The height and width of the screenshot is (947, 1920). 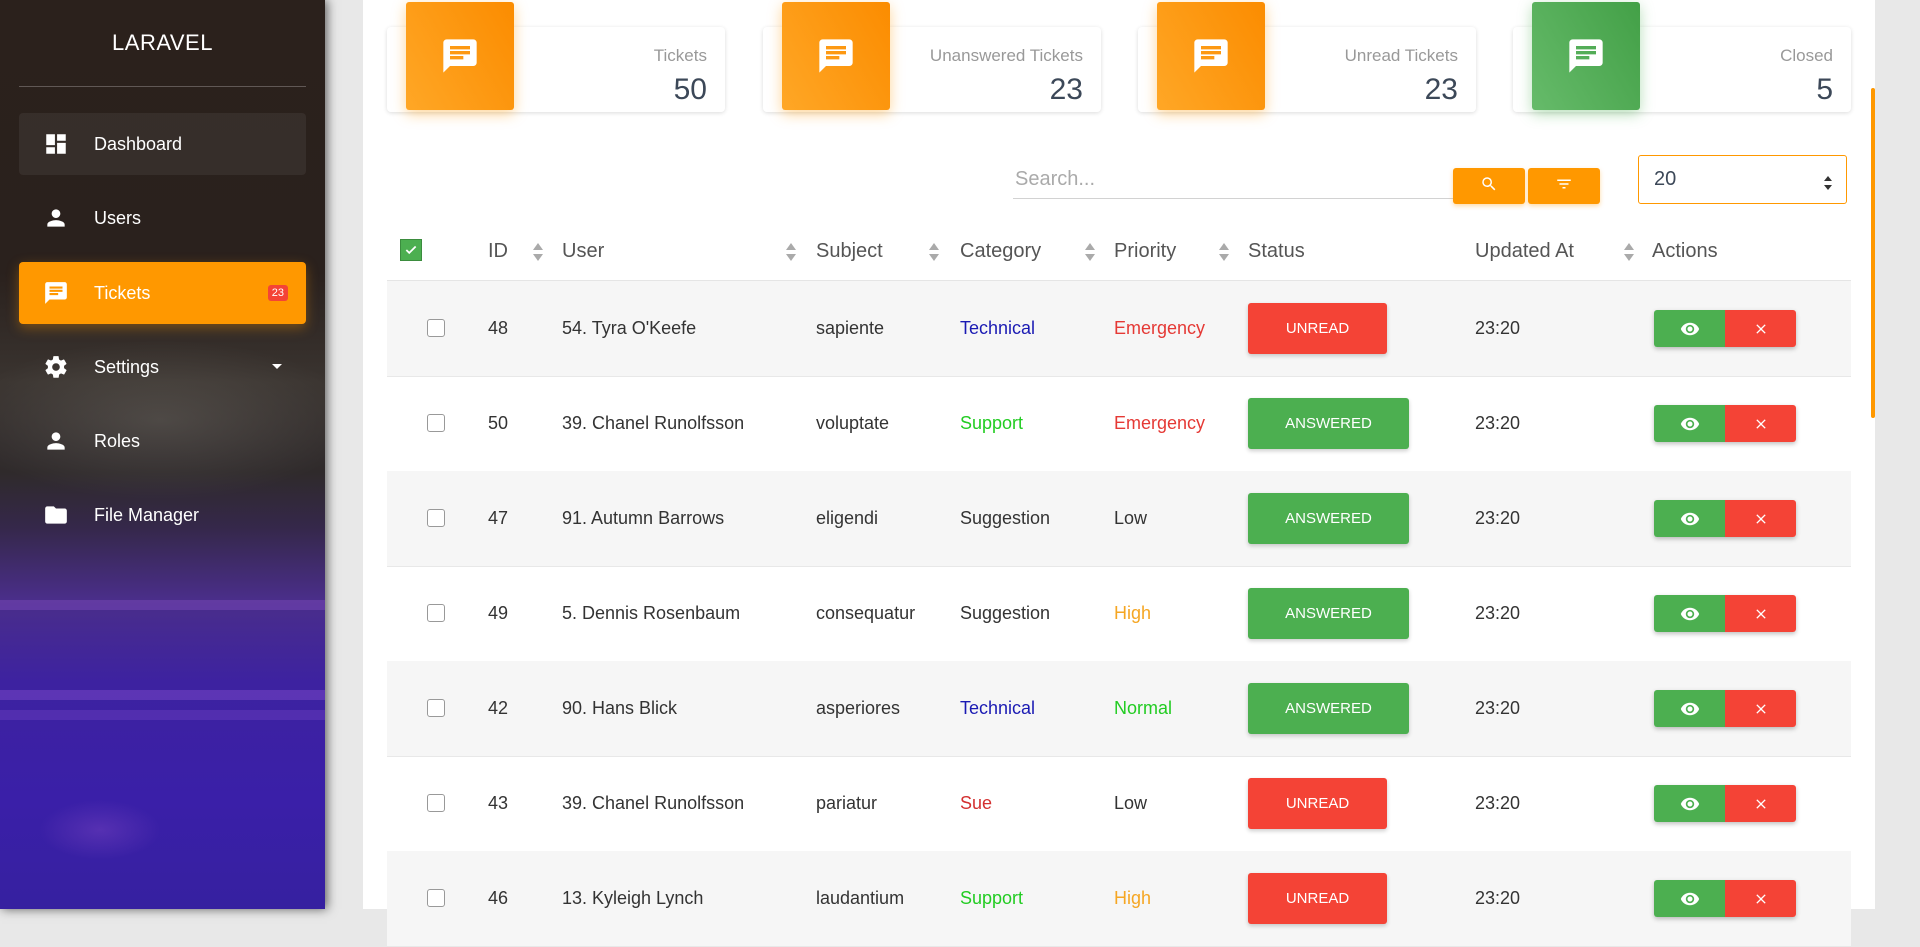 I want to click on stat-card-closed: Closed 5, so click(x=1682, y=57).